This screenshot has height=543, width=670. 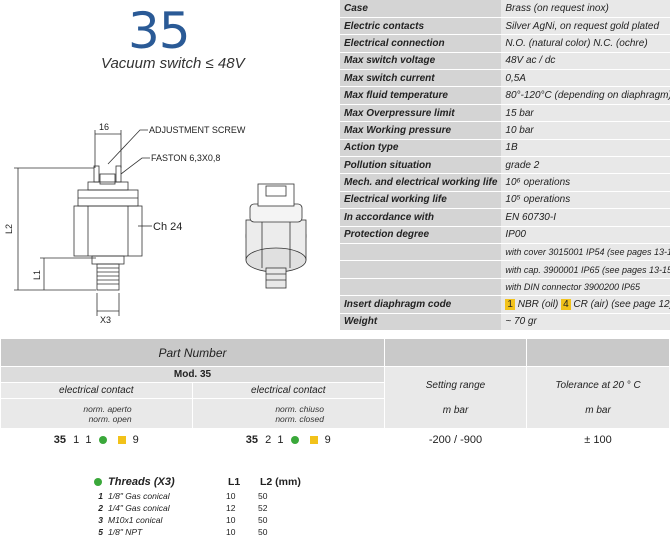 I want to click on adjustment-screw-label: ADJUSTMENT SCREW, so click(x=197, y=130).